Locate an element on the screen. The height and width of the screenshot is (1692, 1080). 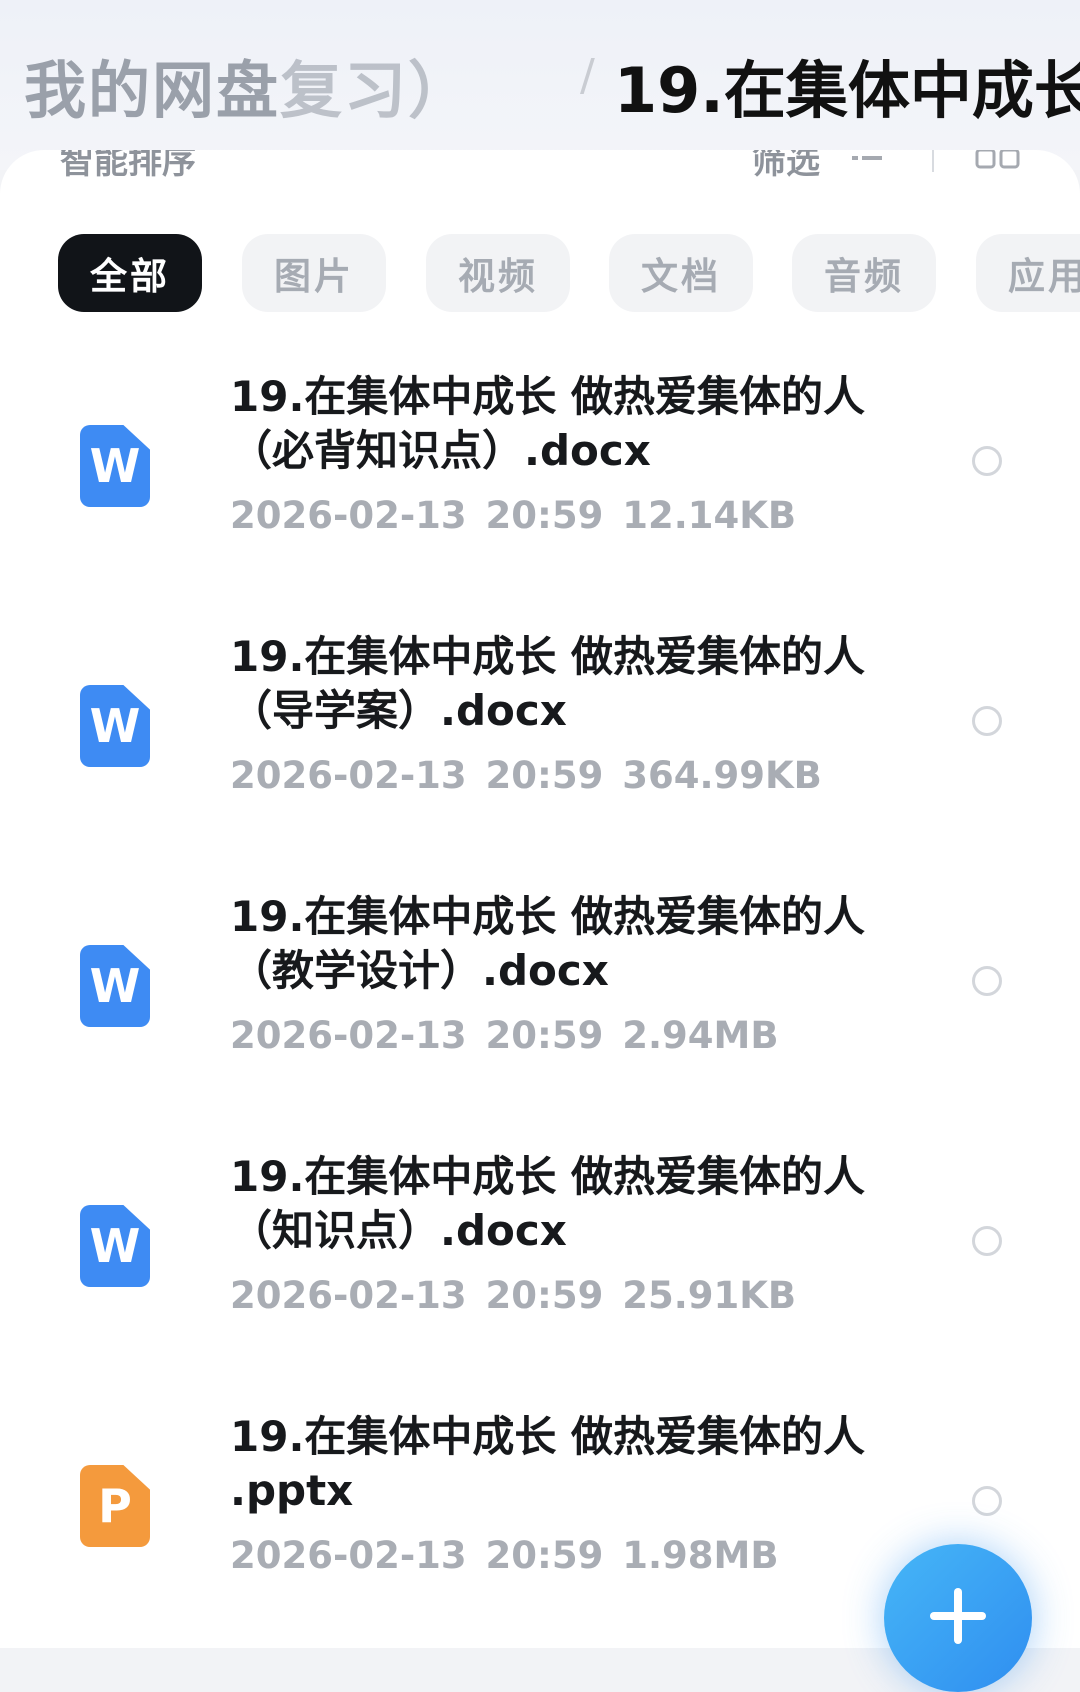
breadcrumb-root-label: 我的网盘 is located at coordinates (152, 90).